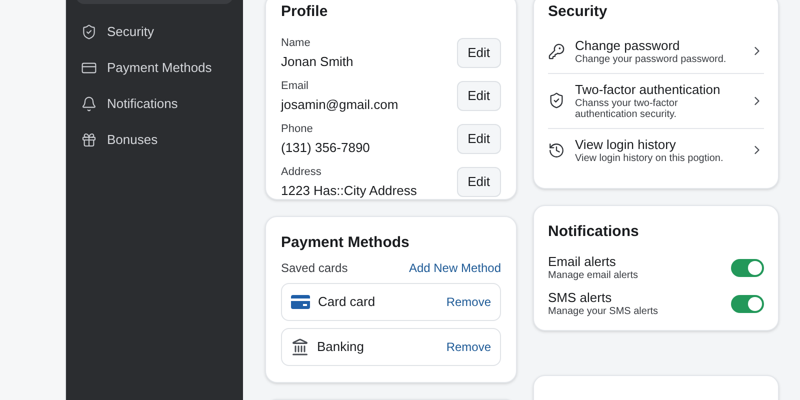 This screenshot has height=400, width=800. I want to click on sidebar-item: Notifications, so click(154, 104).